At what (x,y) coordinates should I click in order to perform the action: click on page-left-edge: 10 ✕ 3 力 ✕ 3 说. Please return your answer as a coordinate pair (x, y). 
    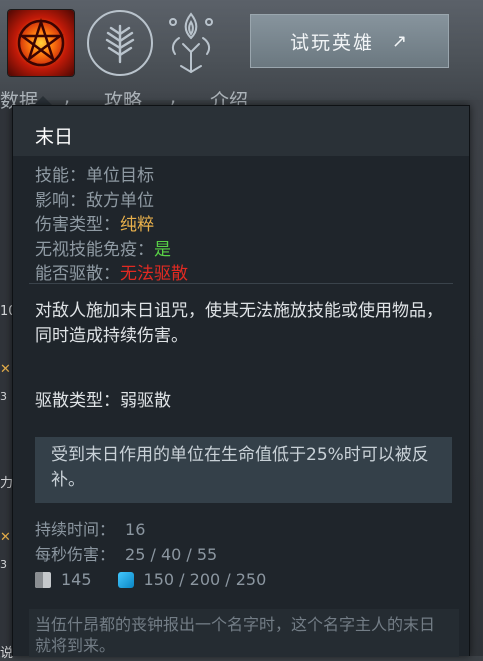
    Looking at the image, I should click on (8, 380).